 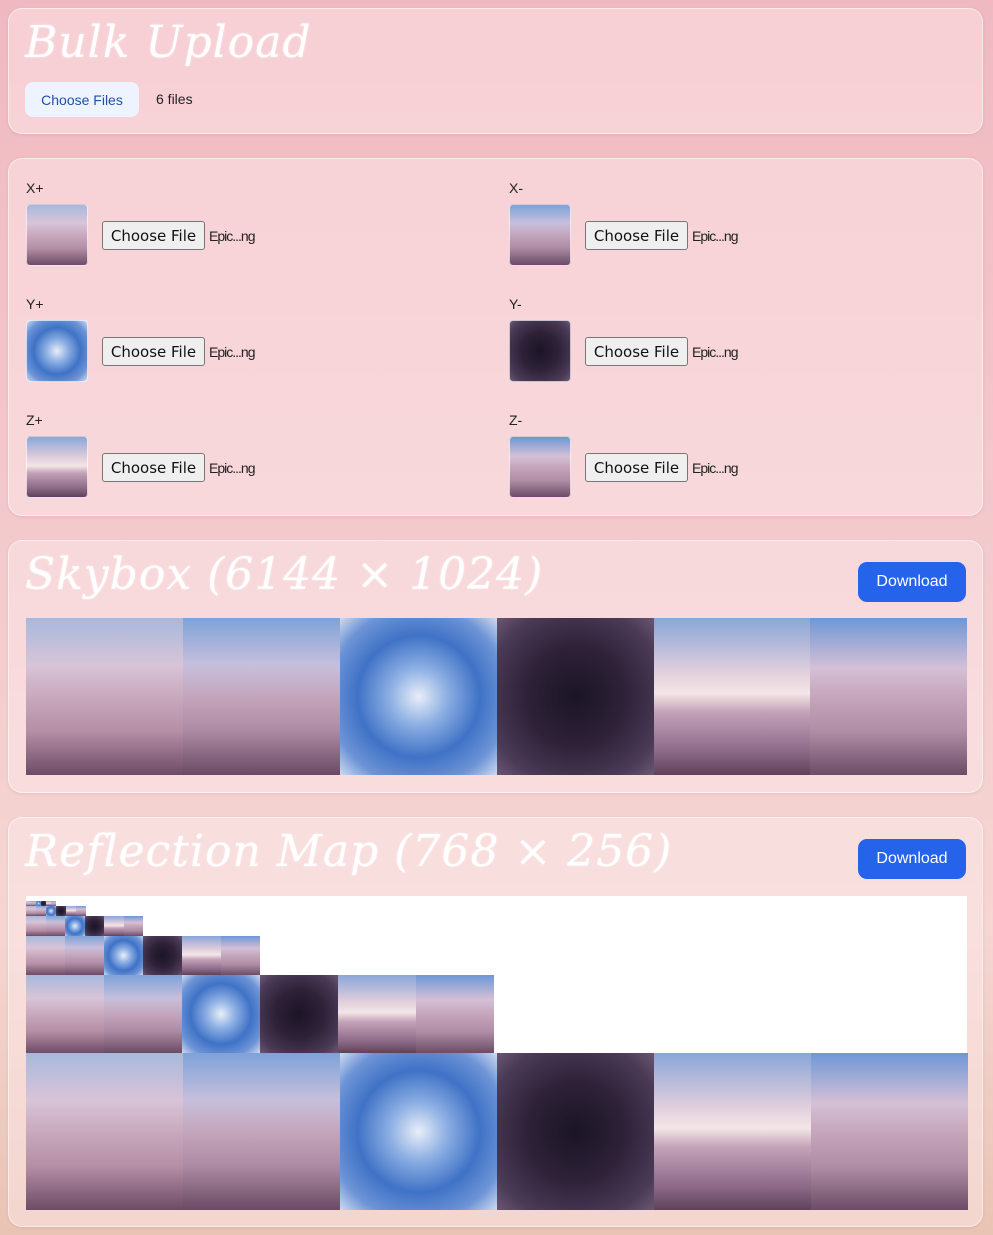 I want to click on skybox-tile-x-minus, so click(x=261, y=696).